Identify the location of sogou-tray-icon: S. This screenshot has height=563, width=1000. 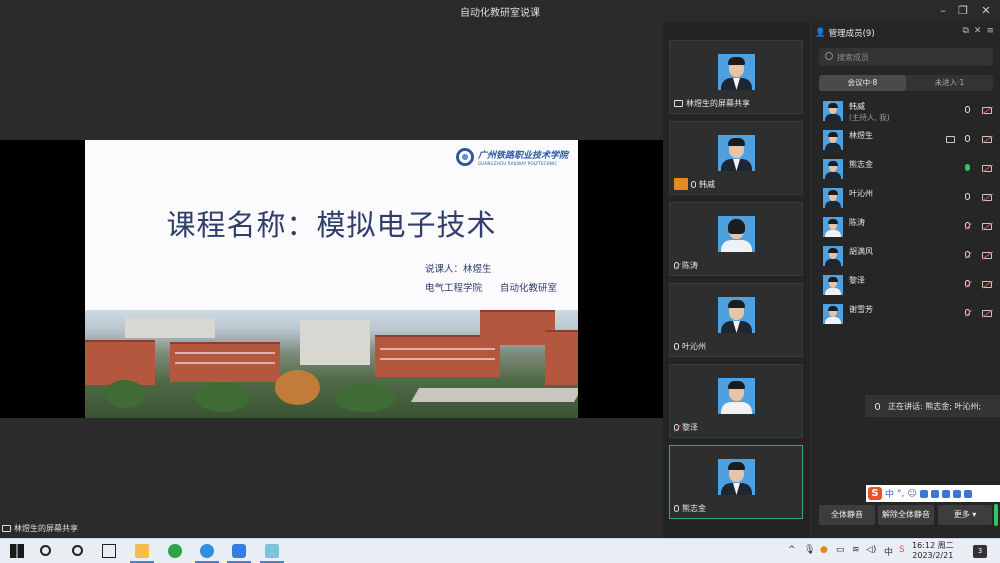
(902, 550).